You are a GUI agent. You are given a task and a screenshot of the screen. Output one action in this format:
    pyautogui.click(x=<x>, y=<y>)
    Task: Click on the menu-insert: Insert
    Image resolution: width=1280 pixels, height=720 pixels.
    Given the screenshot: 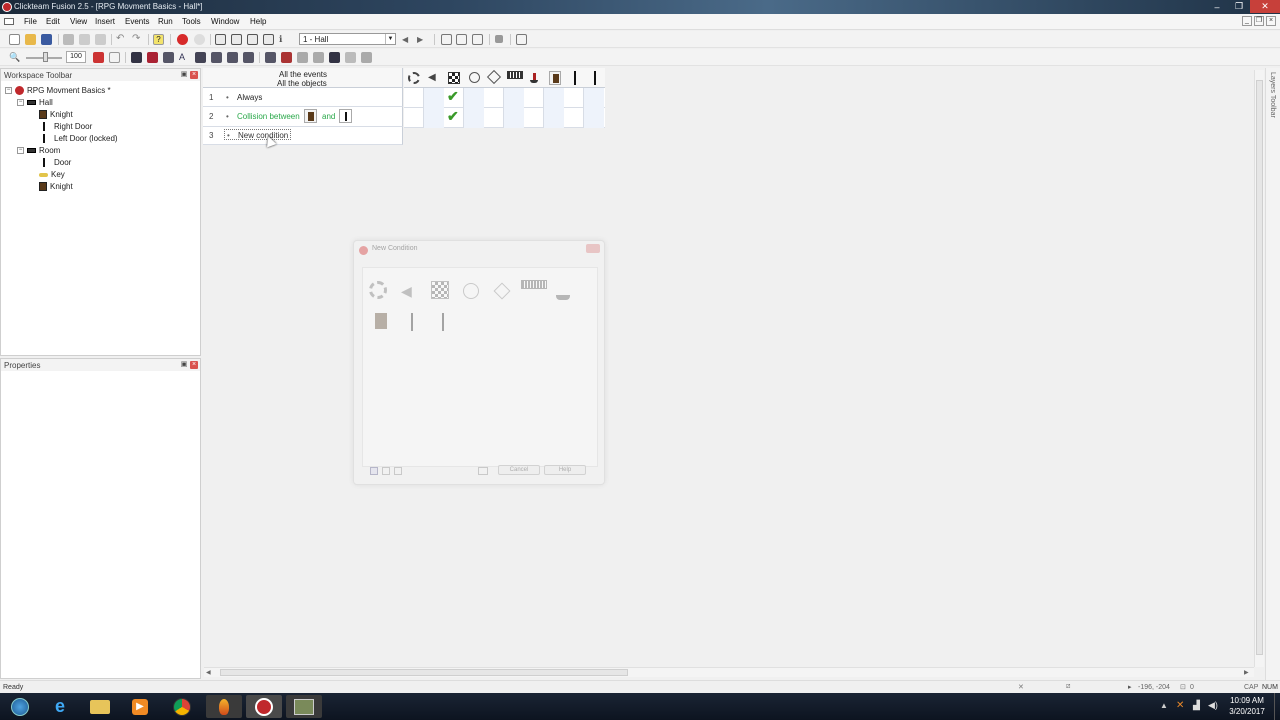 What is the action you would take?
    pyautogui.click(x=105, y=21)
    